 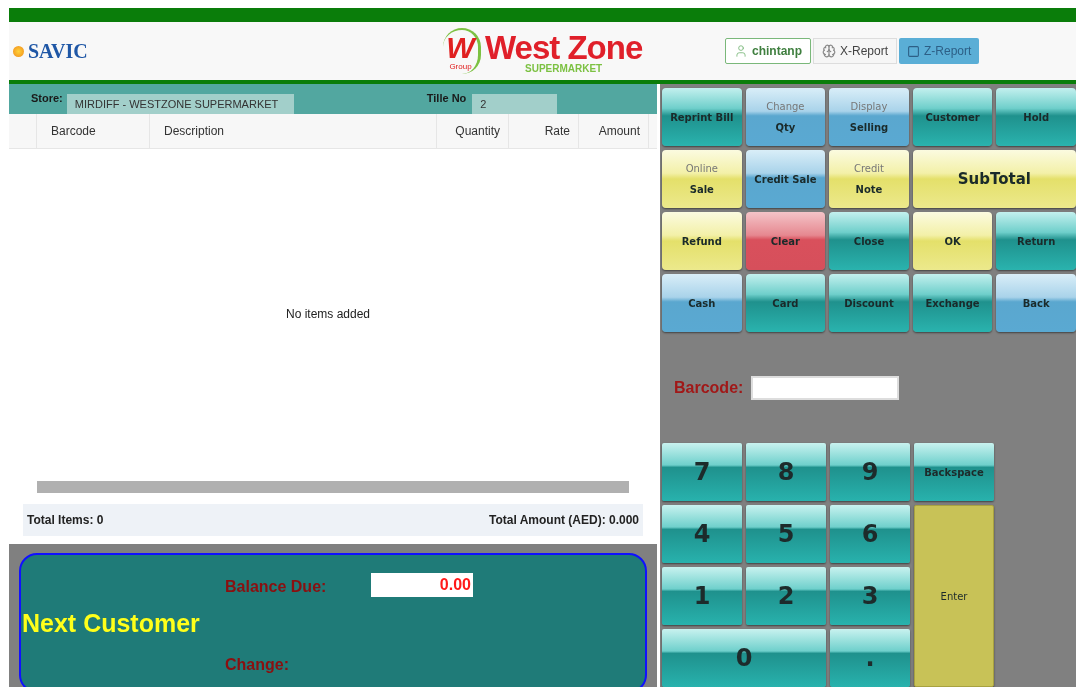 What do you see at coordinates (111, 623) in the screenshot?
I see `next-customer: Next Customer` at bounding box center [111, 623].